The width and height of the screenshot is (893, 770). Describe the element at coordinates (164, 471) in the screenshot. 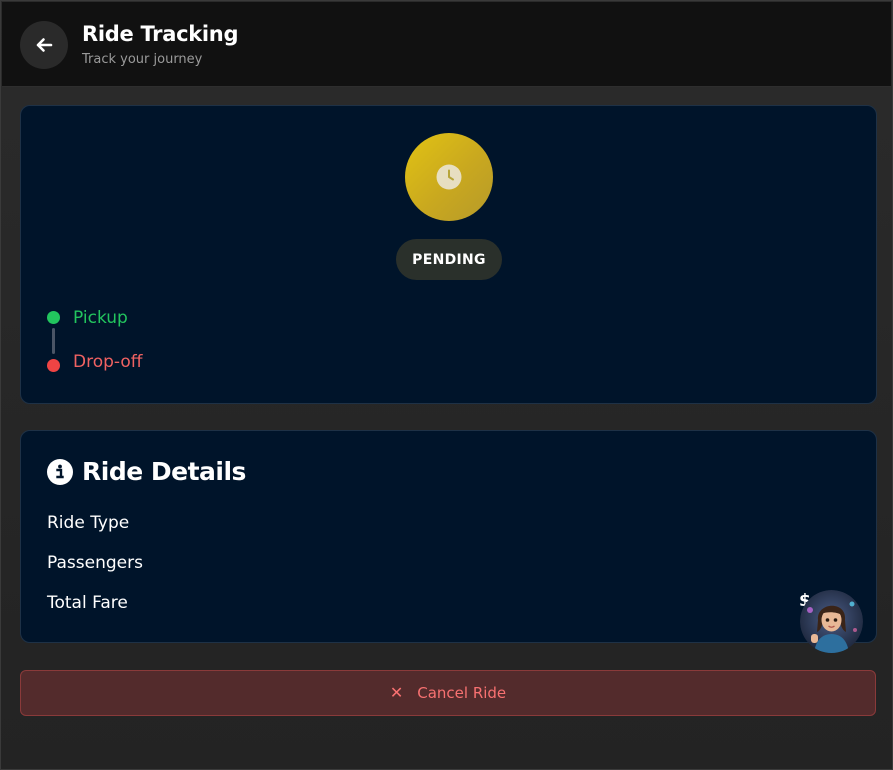

I see `details-title: Ride Details` at that location.